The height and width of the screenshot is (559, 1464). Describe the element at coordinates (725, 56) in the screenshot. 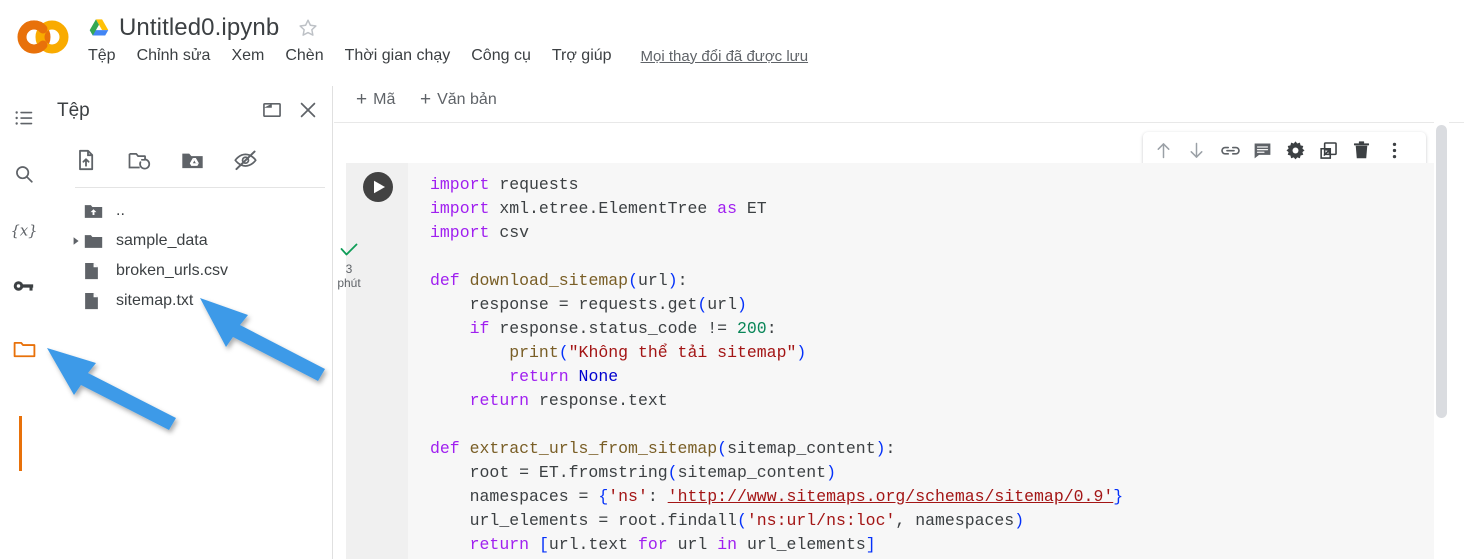

I see `save-status-text: Mọi thay đổi đã được lưu` at that location.